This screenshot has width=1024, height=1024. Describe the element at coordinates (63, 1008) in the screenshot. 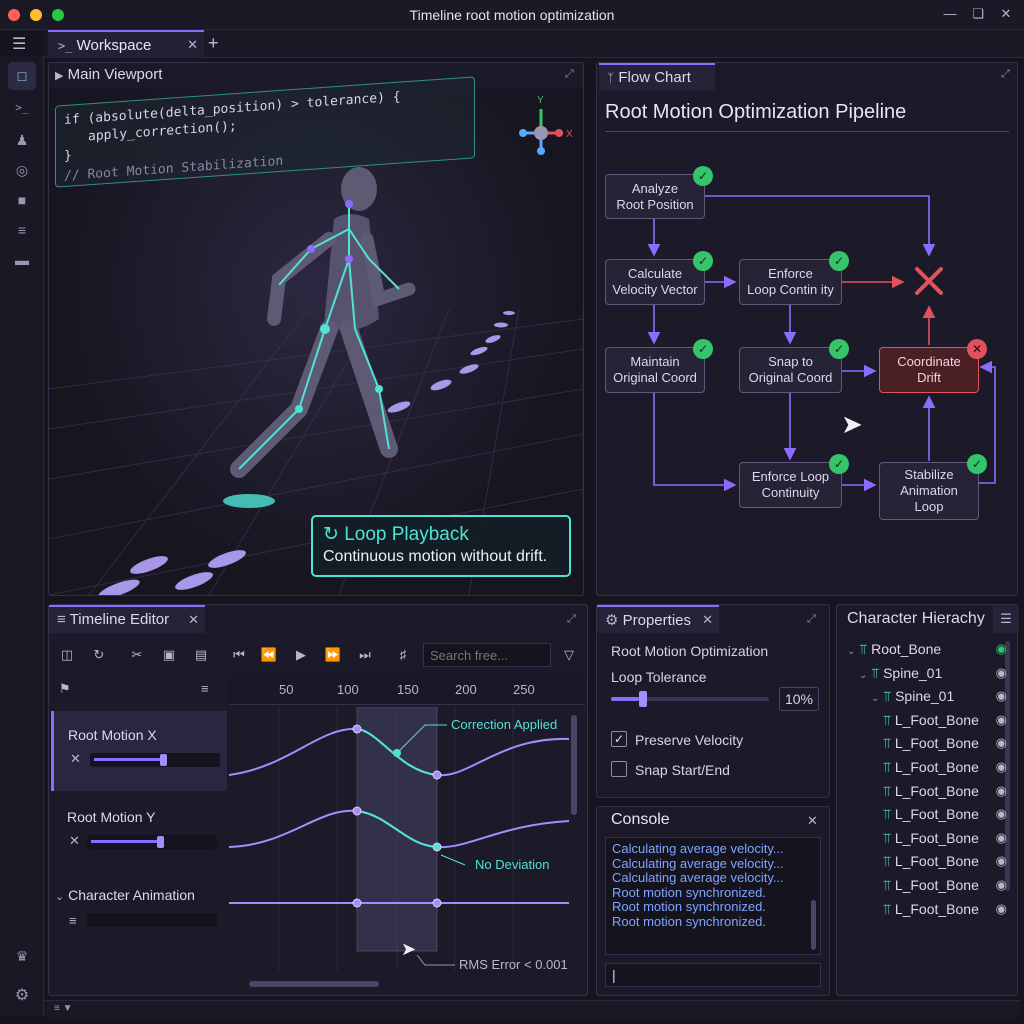

I see `status-icon: ≡ ▼` at that location.